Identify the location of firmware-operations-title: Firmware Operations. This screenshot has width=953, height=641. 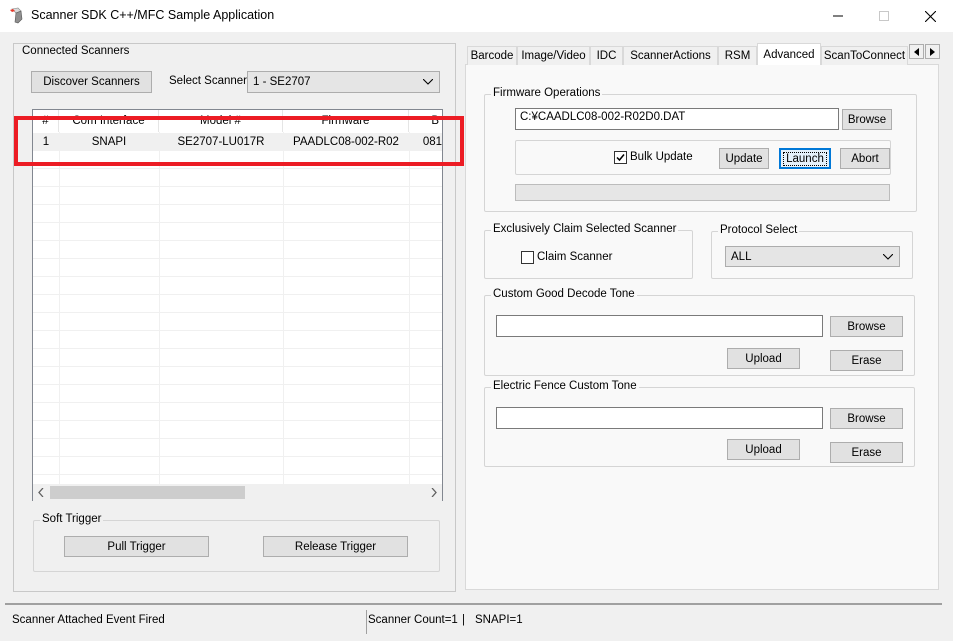
(547, 93).